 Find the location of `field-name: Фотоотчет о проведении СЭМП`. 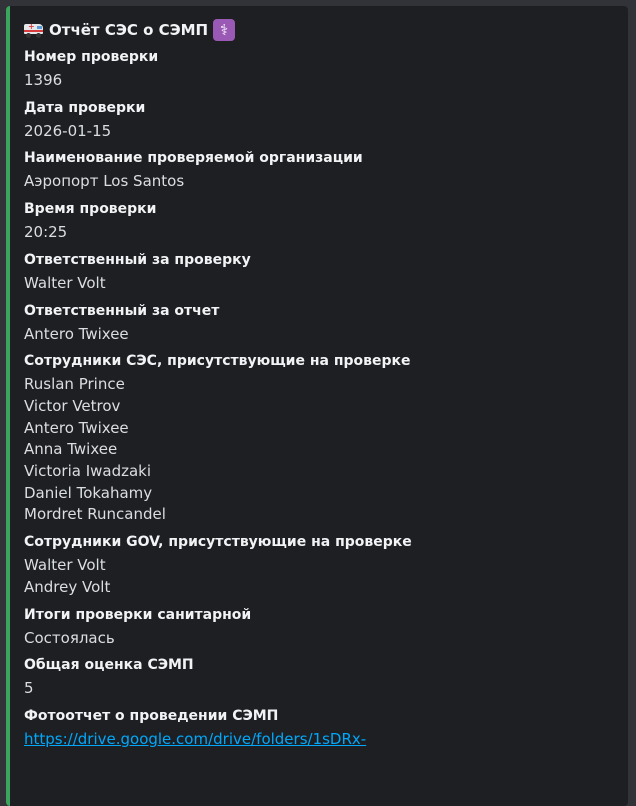

field-name: Фотоотчет о проведении СЭМП is located at coordinates (151, 715).